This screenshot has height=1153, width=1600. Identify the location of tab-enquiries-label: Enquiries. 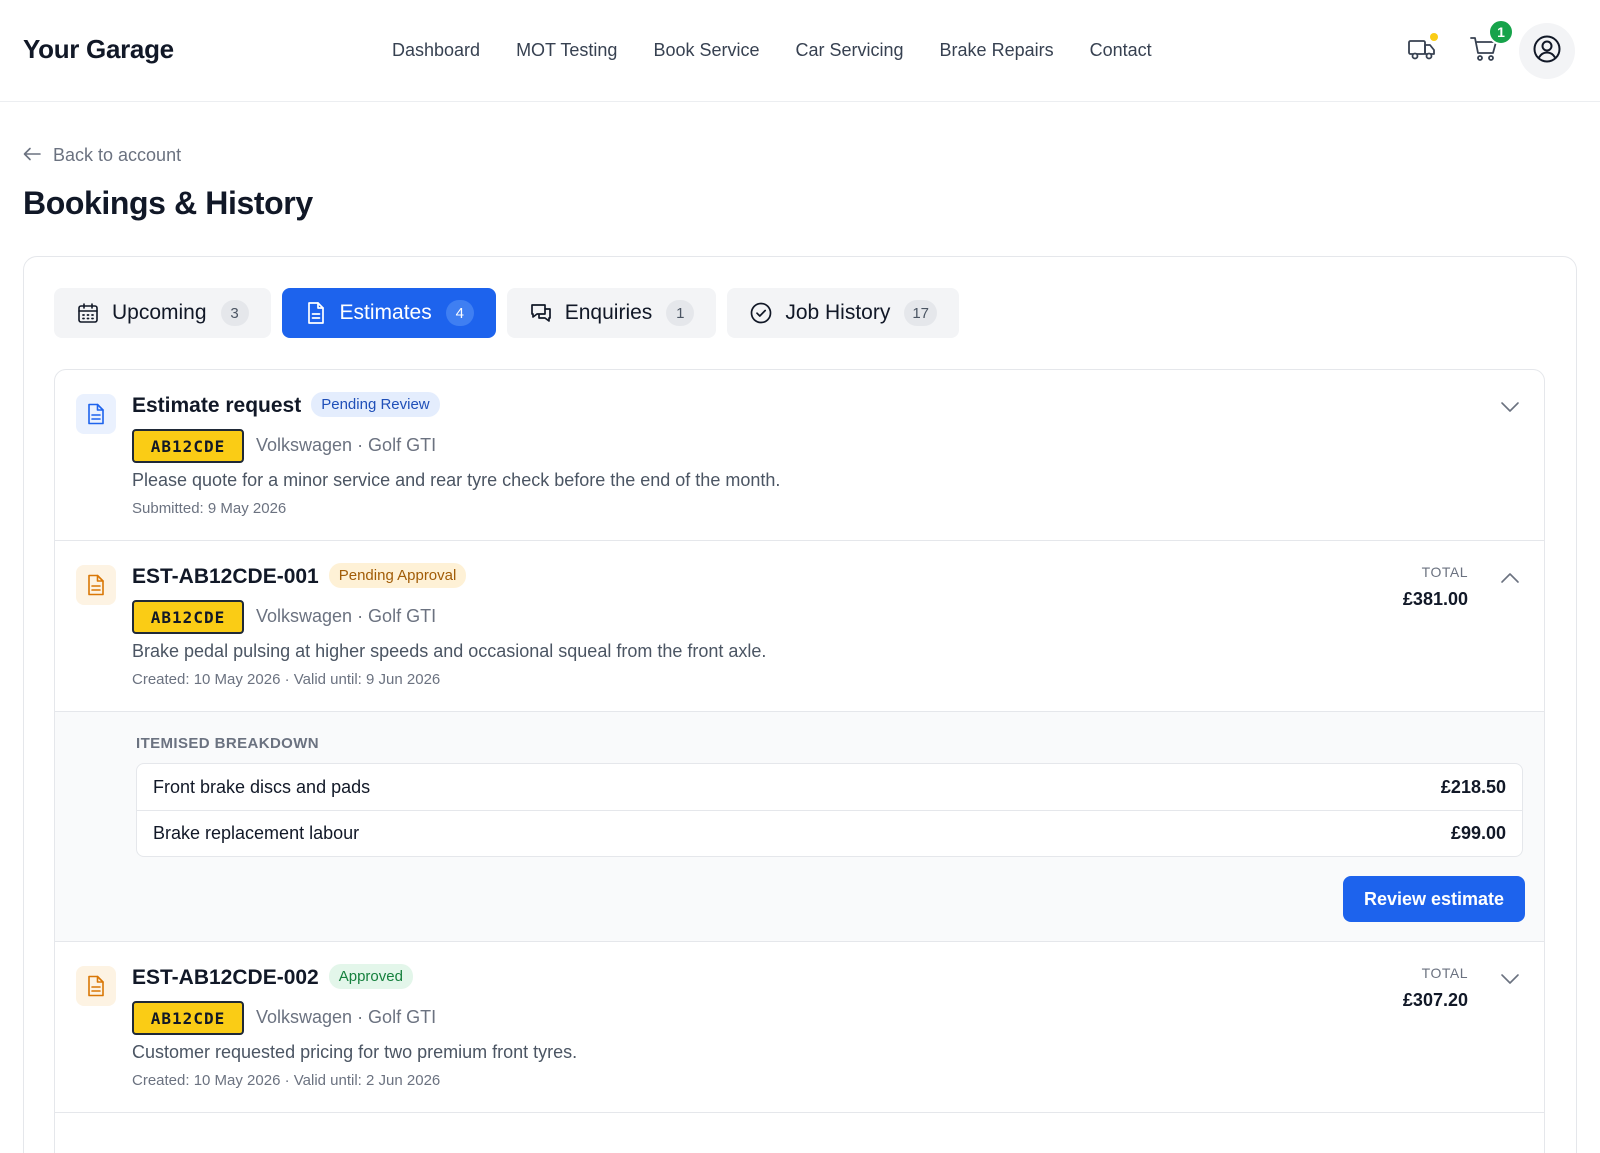
(608, 312).